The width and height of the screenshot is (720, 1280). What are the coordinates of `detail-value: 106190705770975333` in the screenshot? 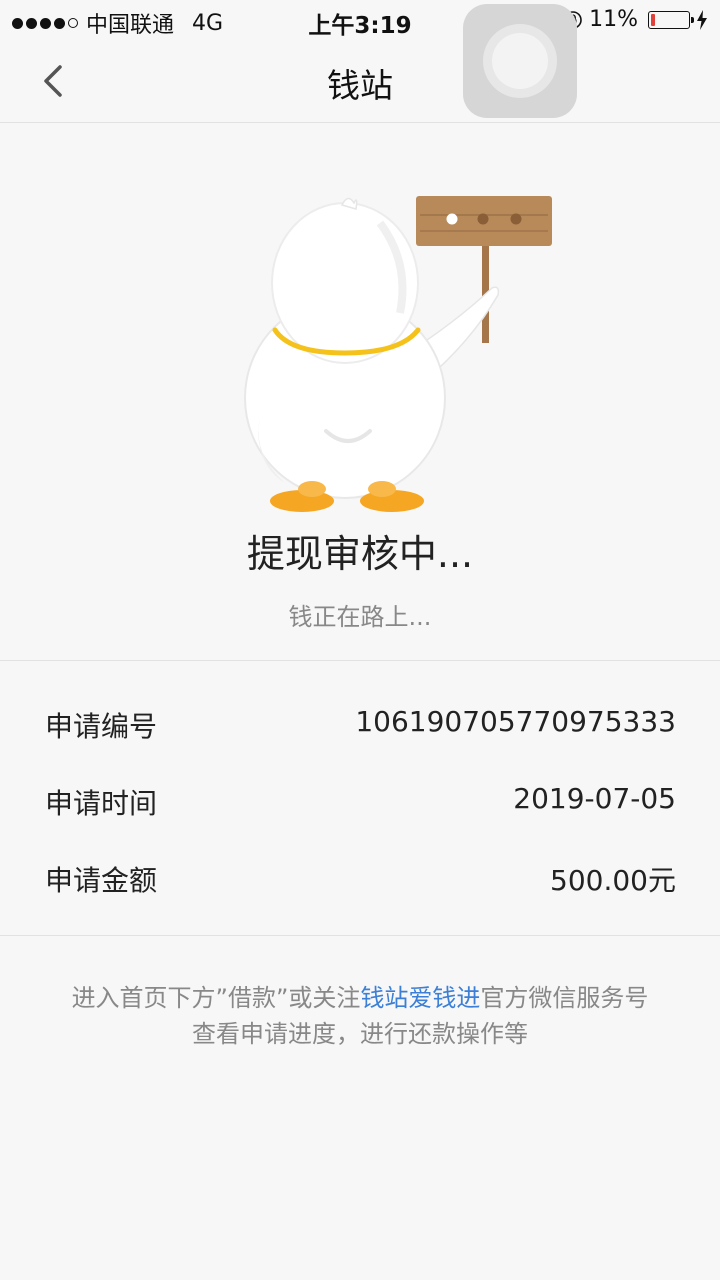 It's located at (515, 721).